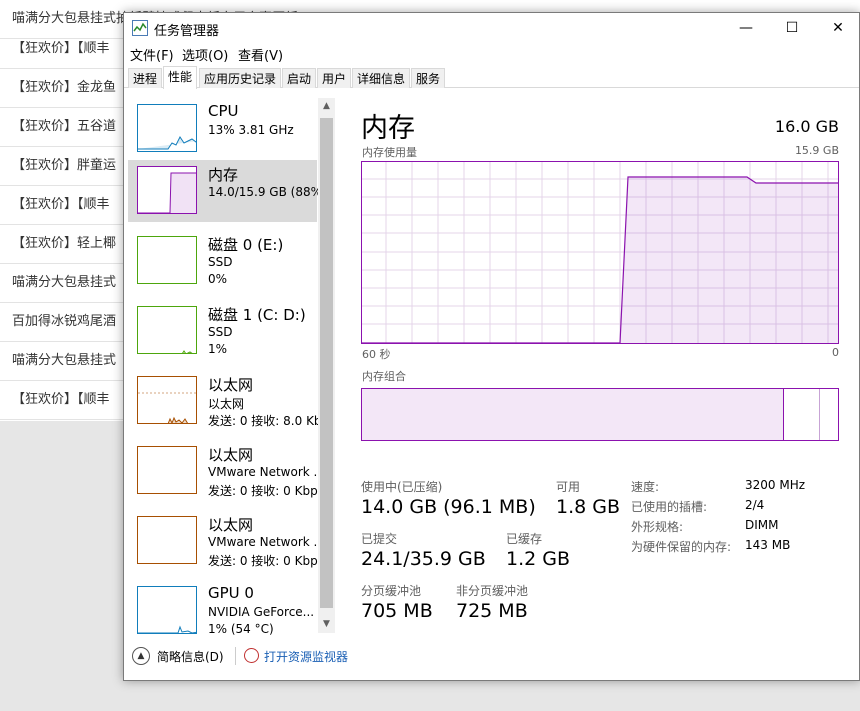  I want to click on cpu-mini-graph, so click(167, 128).